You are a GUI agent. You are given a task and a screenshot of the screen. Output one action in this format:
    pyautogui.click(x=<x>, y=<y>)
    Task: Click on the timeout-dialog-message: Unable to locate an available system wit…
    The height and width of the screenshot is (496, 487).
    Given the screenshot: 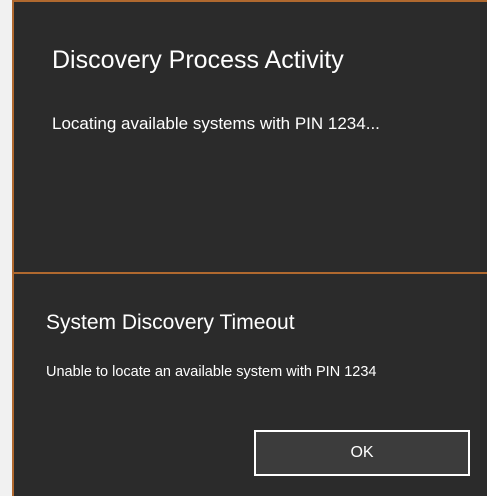 What is the action you would take?
    pyautogui.click(x=211, y=372)
    